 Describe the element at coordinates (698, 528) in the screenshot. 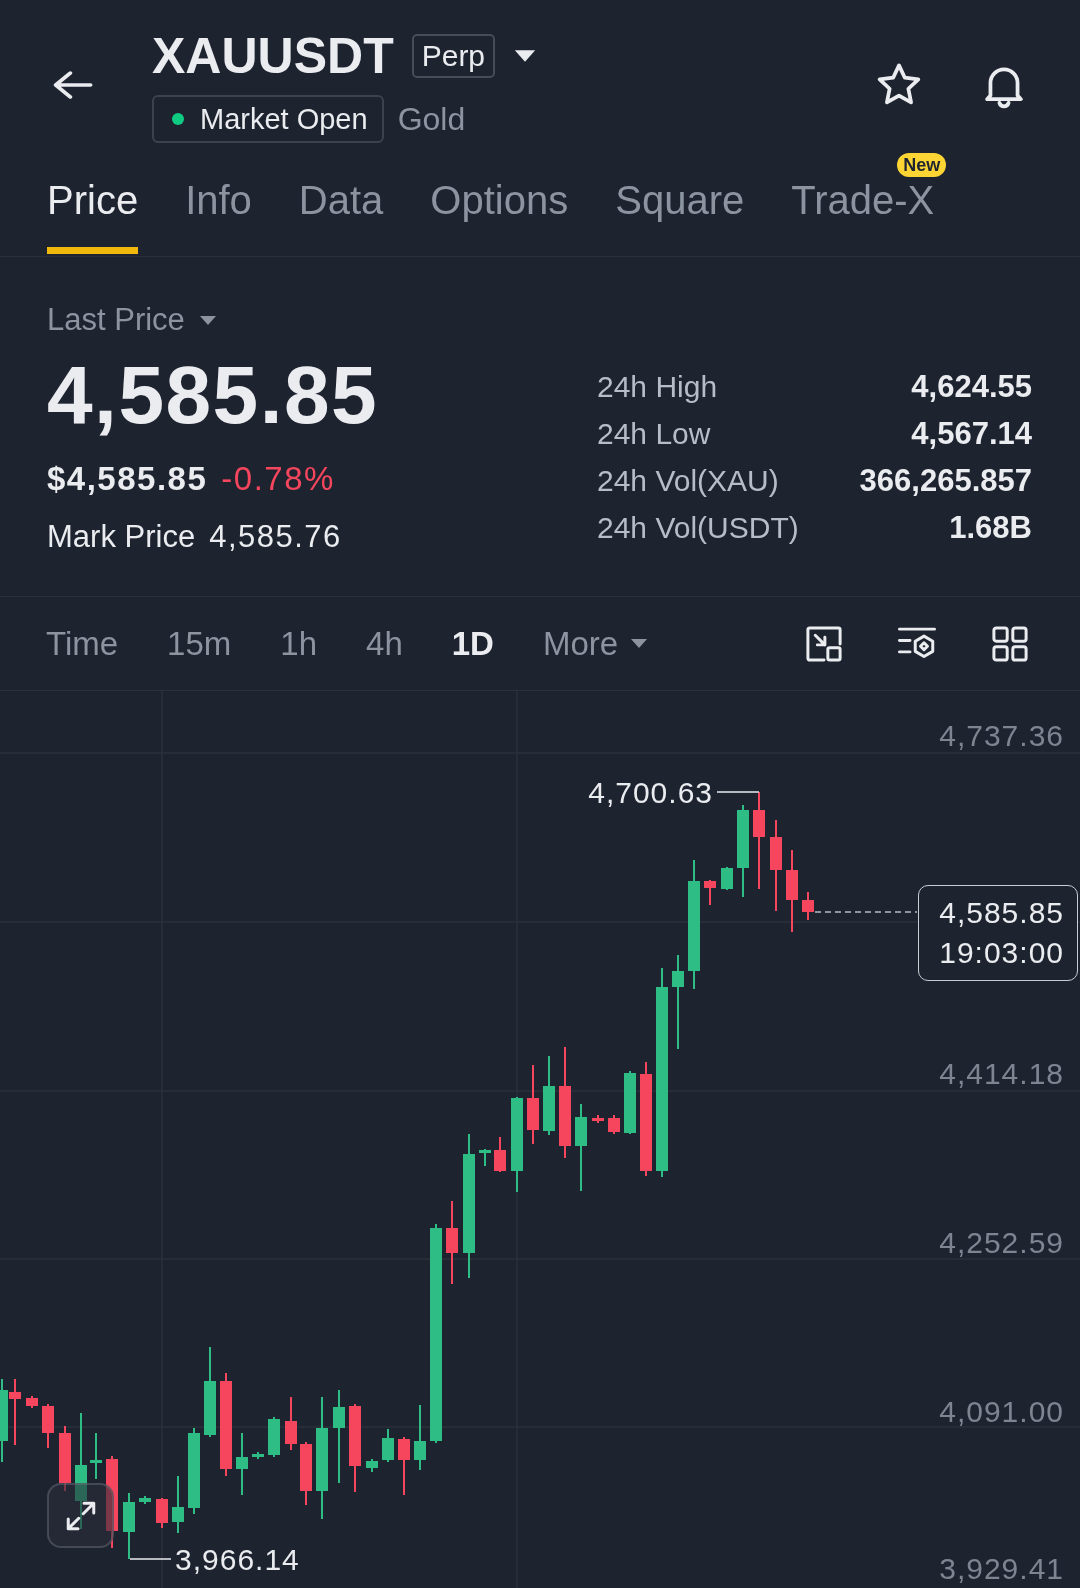

I see `stat-label: 24h Vol(USDT)` at that location.